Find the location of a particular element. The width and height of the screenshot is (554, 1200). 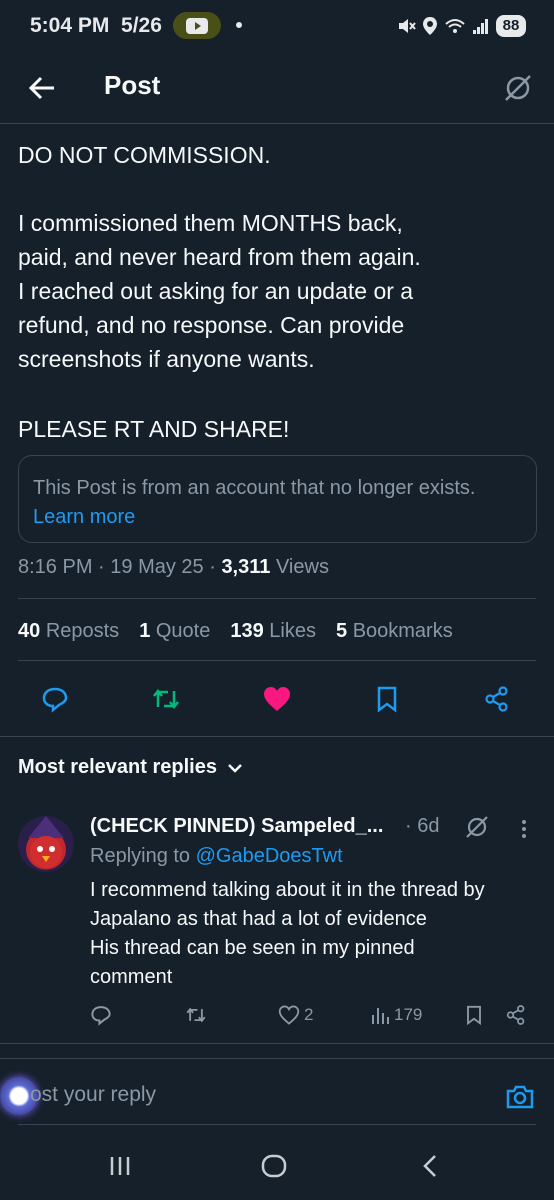

compose-underline is located at coordinates (277, 1124).